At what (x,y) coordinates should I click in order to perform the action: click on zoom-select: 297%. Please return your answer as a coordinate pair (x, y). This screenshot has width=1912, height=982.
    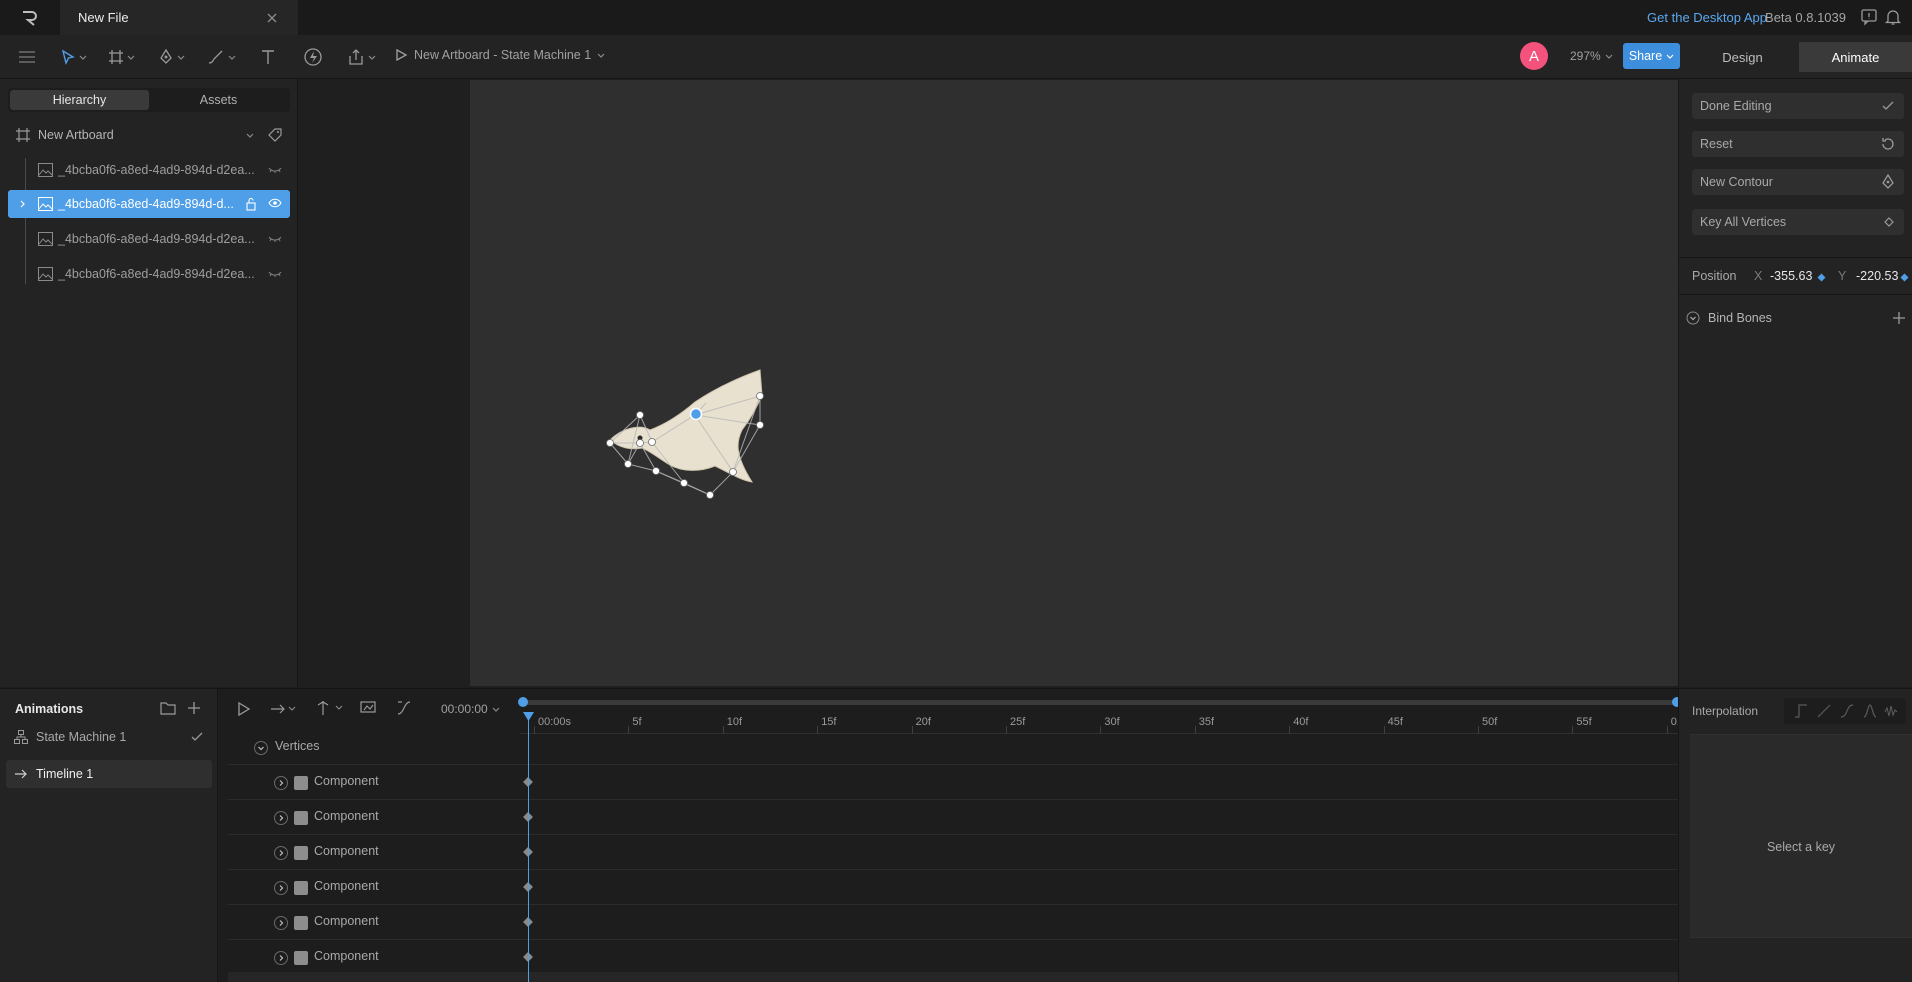
    Looking at the image, I should click on (1591, 56).